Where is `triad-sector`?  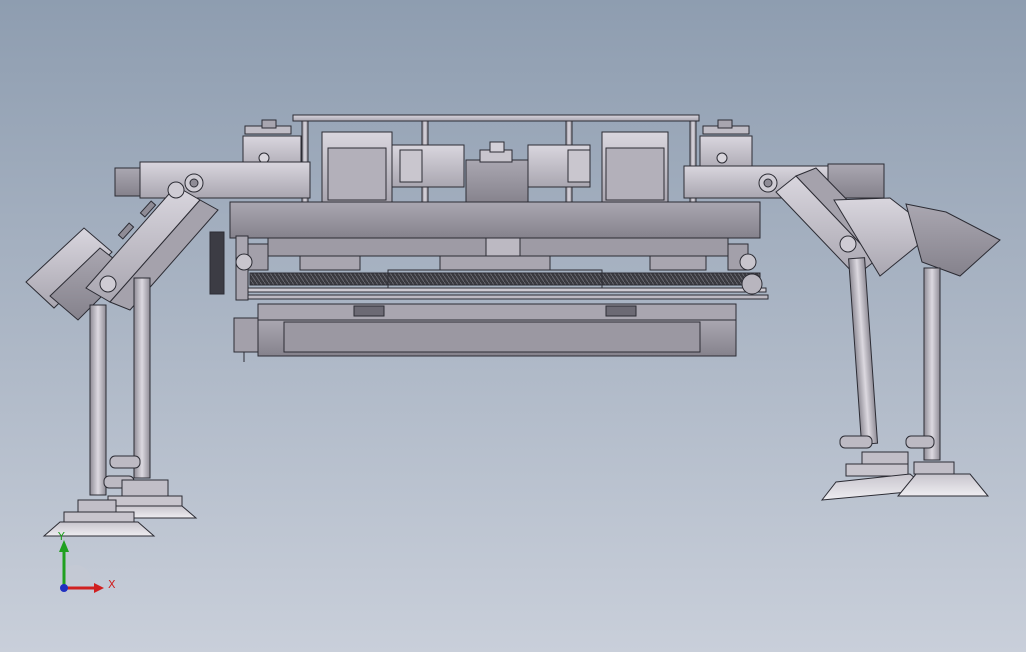 triad-sector is located at coordinates (78, 576).